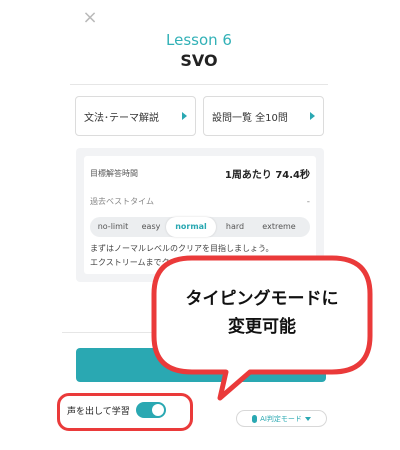 The image size is (400, 450). Describe the element at coordinates (199, 84) in the screenshot. I see `divider` at that location.